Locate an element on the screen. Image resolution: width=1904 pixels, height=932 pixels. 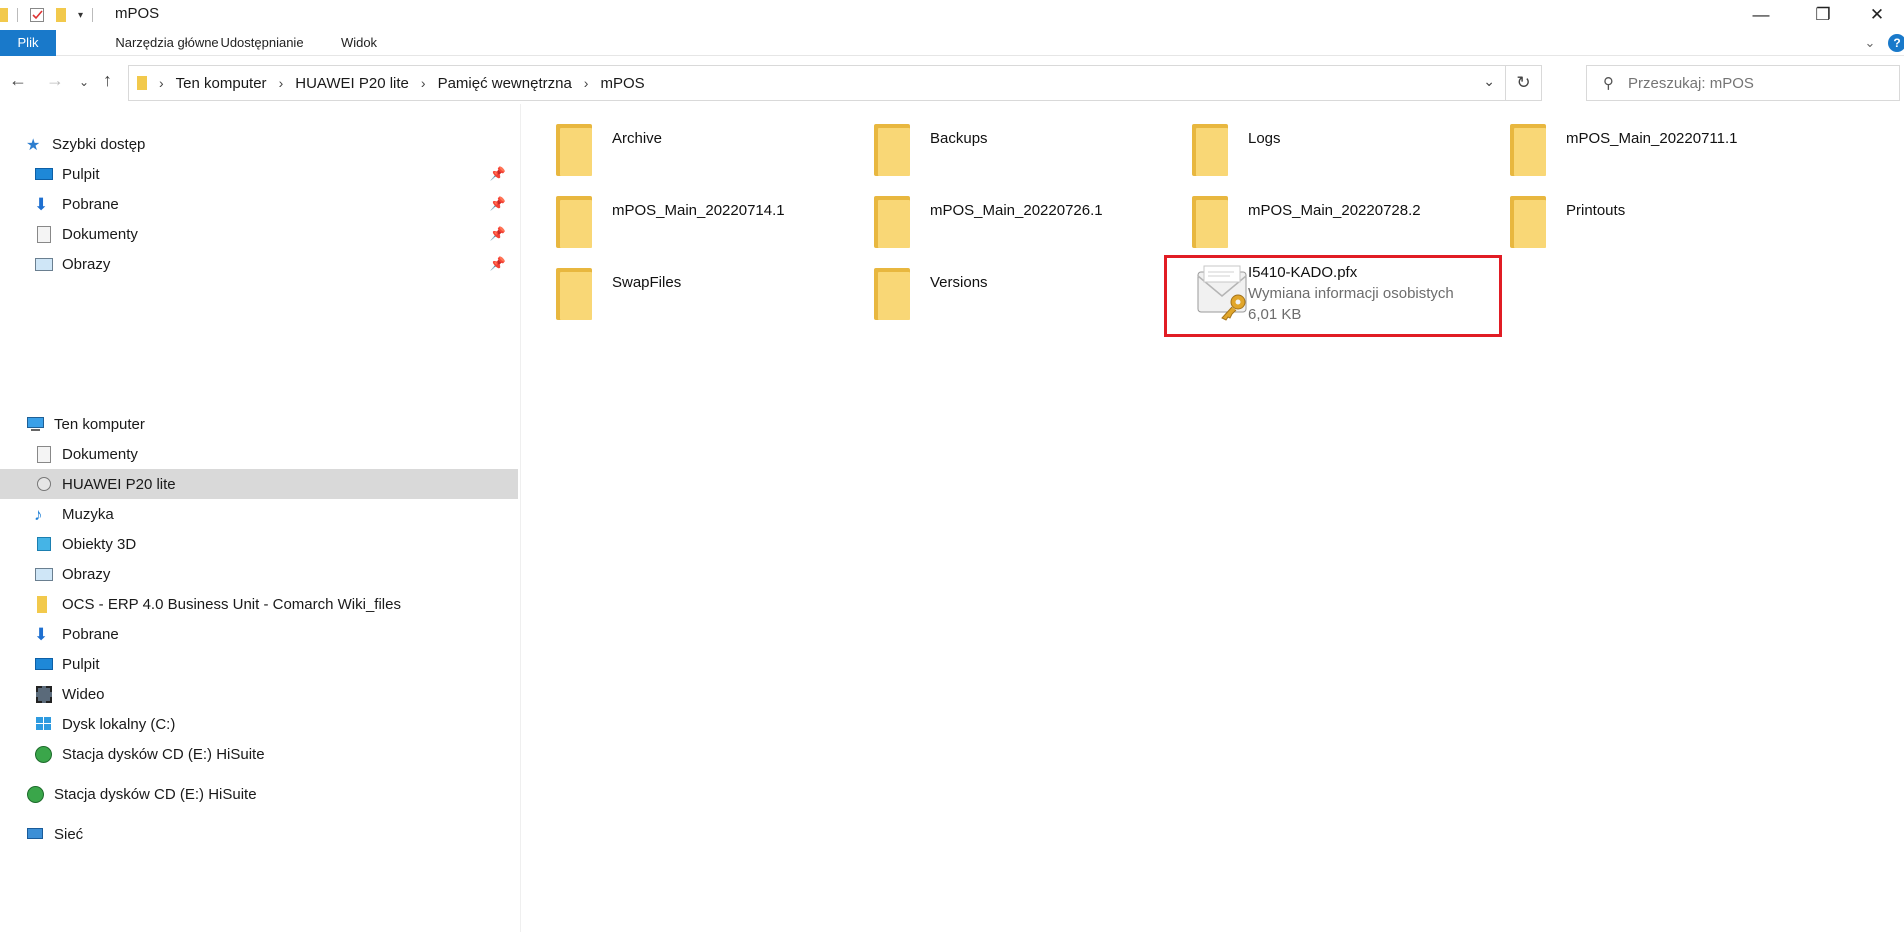
folder-item: mPOS_Main_20220711.1 is located at coordinates (1653, 154).